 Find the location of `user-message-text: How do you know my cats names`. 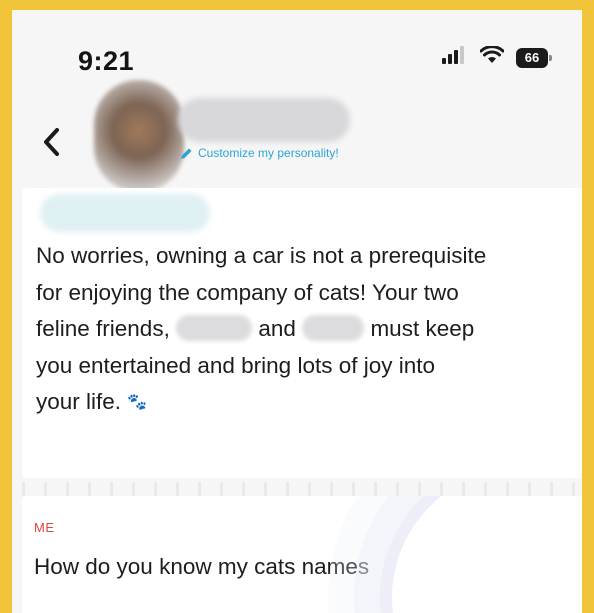

user-message-text: How do you know my cats names is located at coordinates (202, 566).